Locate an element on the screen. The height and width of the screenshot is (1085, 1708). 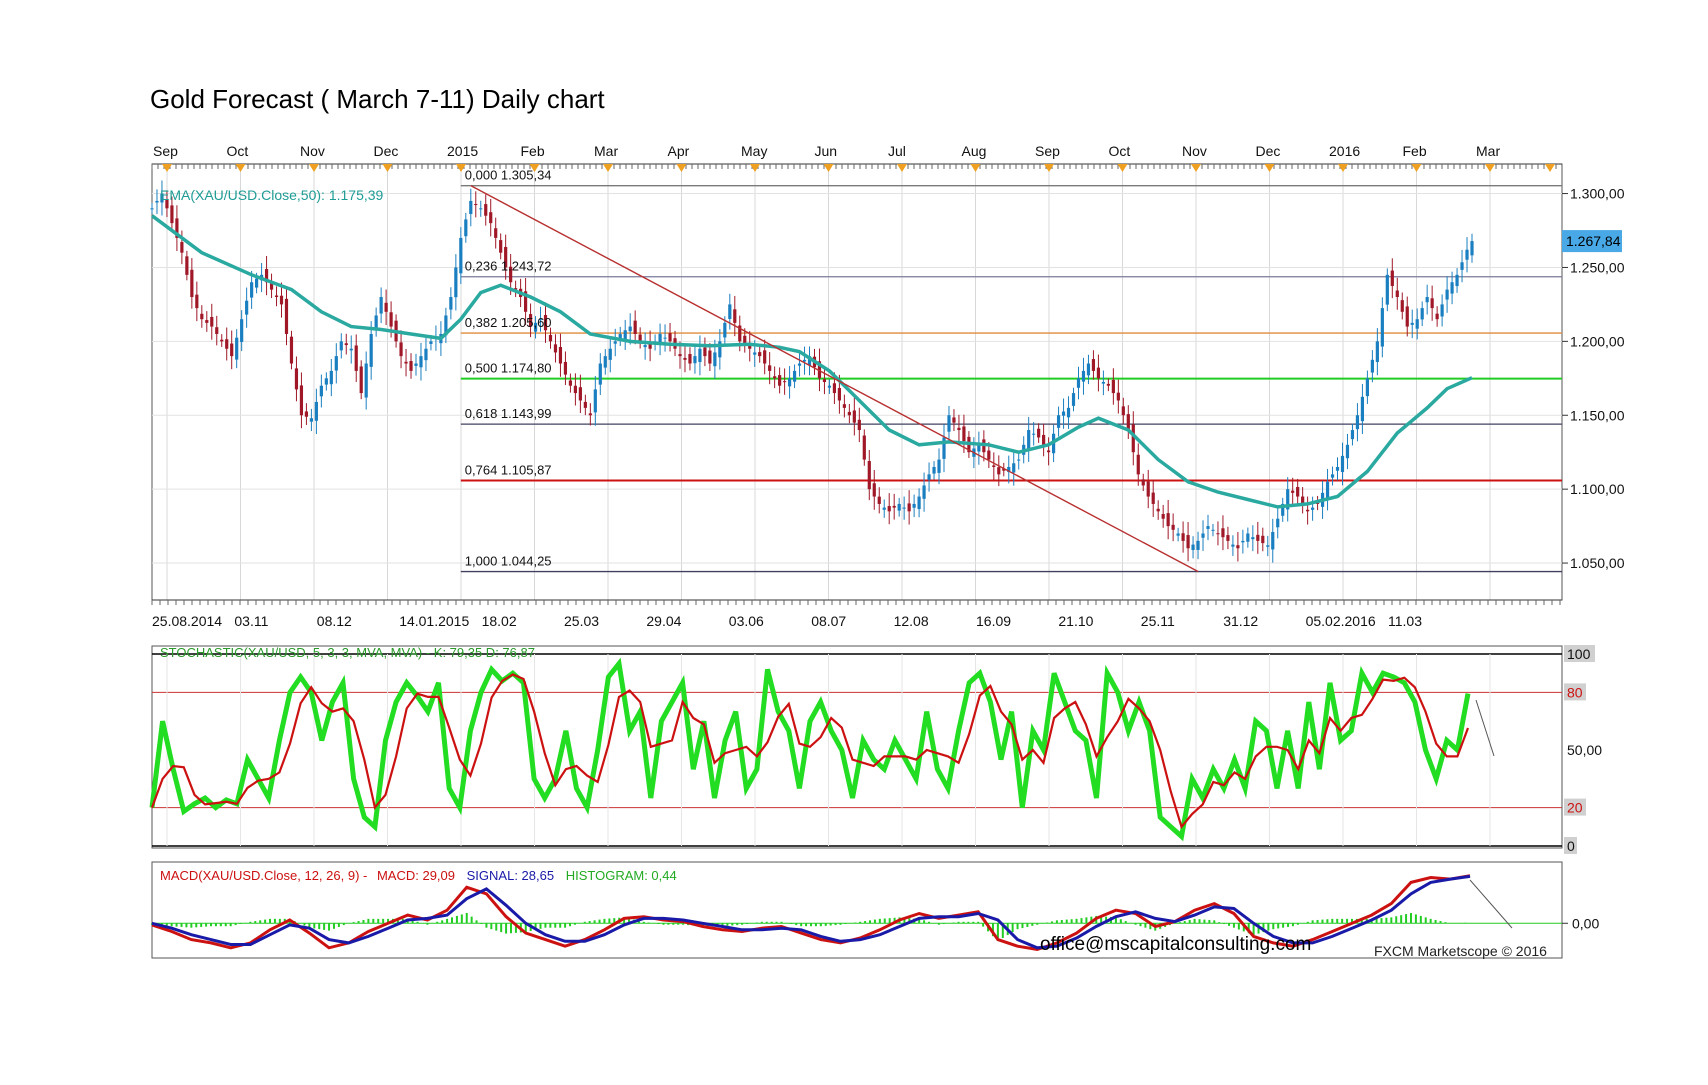
fib-label: 0,000 1.305,34 is located at coordinates (508, 175).